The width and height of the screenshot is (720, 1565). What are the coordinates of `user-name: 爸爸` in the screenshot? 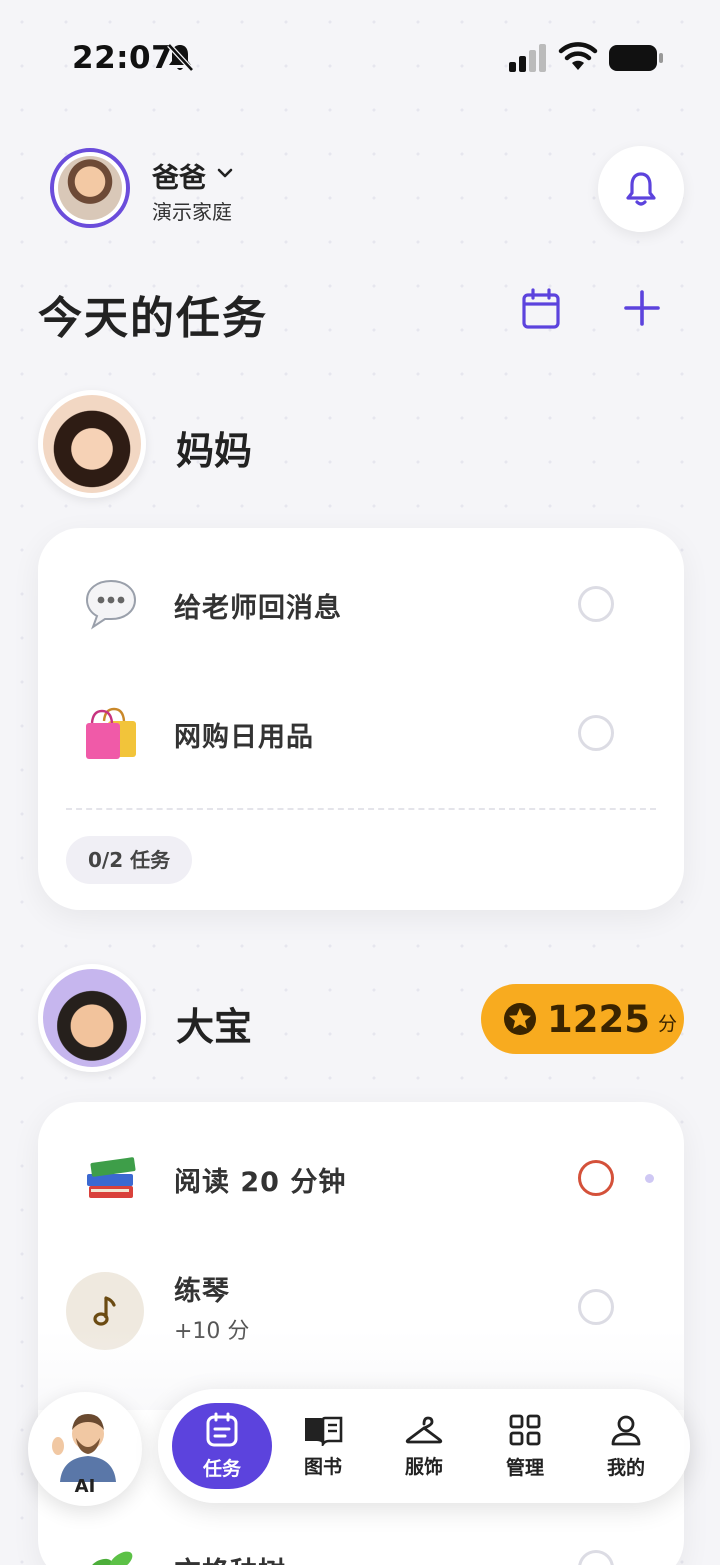 It's located at (179, 175).